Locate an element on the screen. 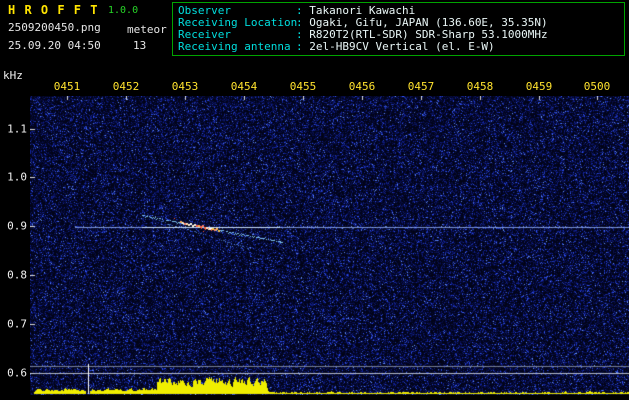 The width and height of the screenshot is (629, 400). mode-label: meteor is located at coordinates (147, 29).